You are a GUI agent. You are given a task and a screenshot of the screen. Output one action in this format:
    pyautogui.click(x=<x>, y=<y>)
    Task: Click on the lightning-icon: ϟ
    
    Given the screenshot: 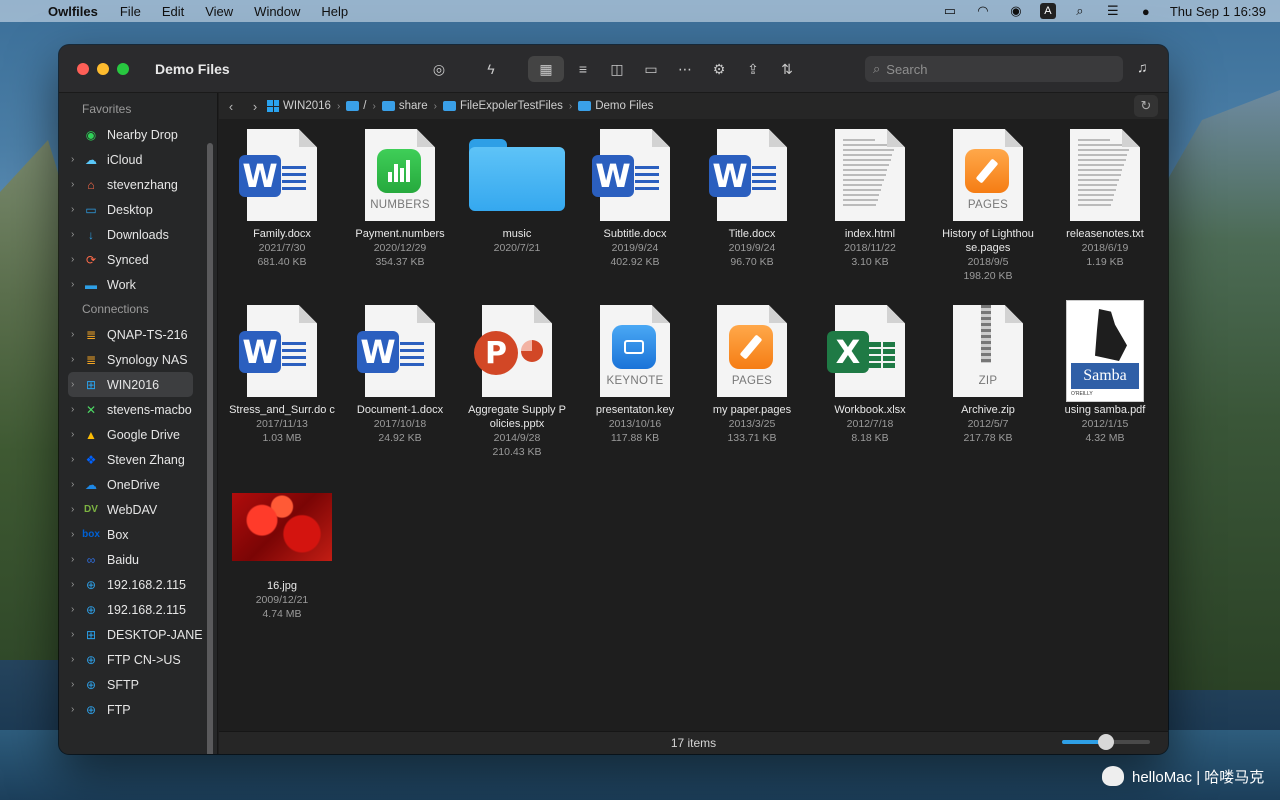 What is the action you would take?
    pyautogui.click(x=491, y=69)
    